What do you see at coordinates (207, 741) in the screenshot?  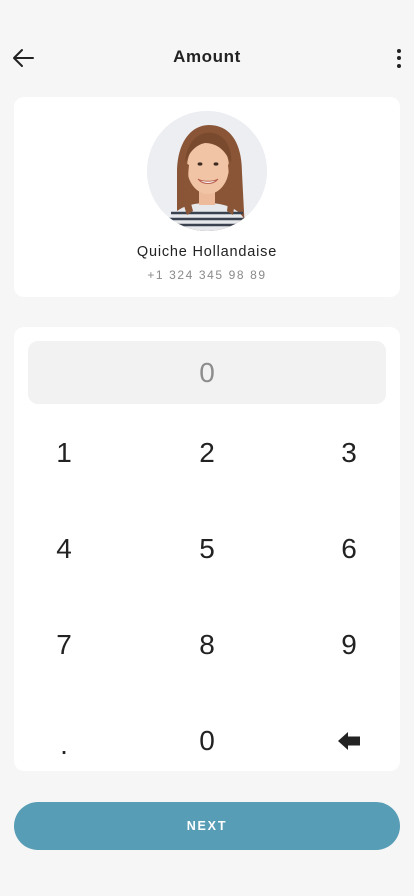 I see `key-0: 0` at bounding box center [207, 741].